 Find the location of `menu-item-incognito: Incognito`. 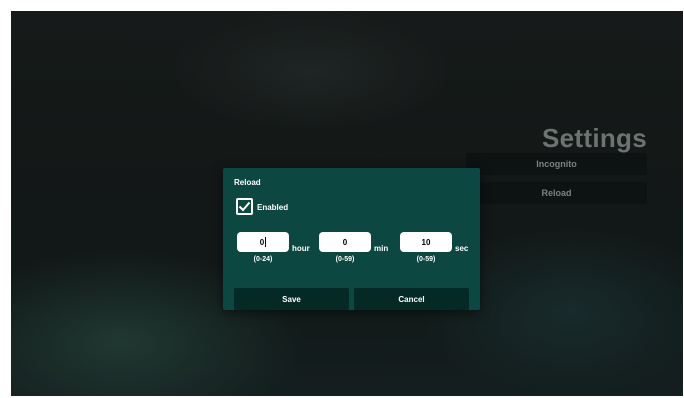

menu-item-incognito: Incognito is located at coordinates (556, 164).